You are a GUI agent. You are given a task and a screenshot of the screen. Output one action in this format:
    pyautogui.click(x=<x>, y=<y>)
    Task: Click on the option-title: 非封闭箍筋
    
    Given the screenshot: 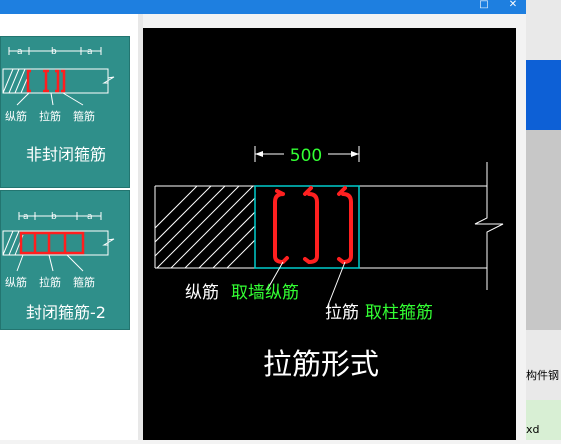 What is the action you would take?
    pyautogui.click(x=65, y=154)
    